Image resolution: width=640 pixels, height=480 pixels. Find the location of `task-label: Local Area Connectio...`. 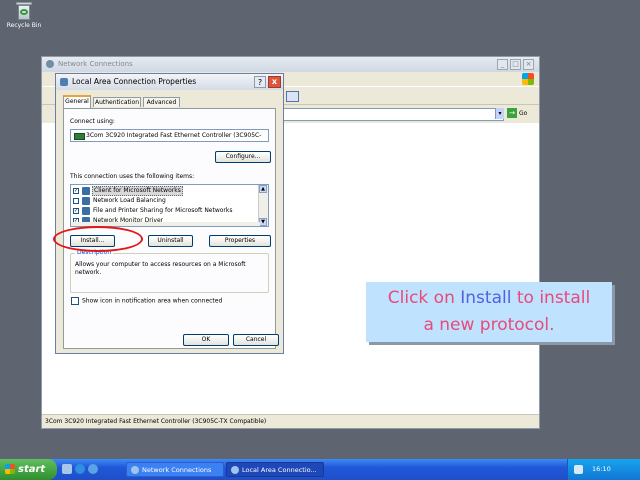

task-label: Local Area Connectio... is located at coordinates (279, 470).